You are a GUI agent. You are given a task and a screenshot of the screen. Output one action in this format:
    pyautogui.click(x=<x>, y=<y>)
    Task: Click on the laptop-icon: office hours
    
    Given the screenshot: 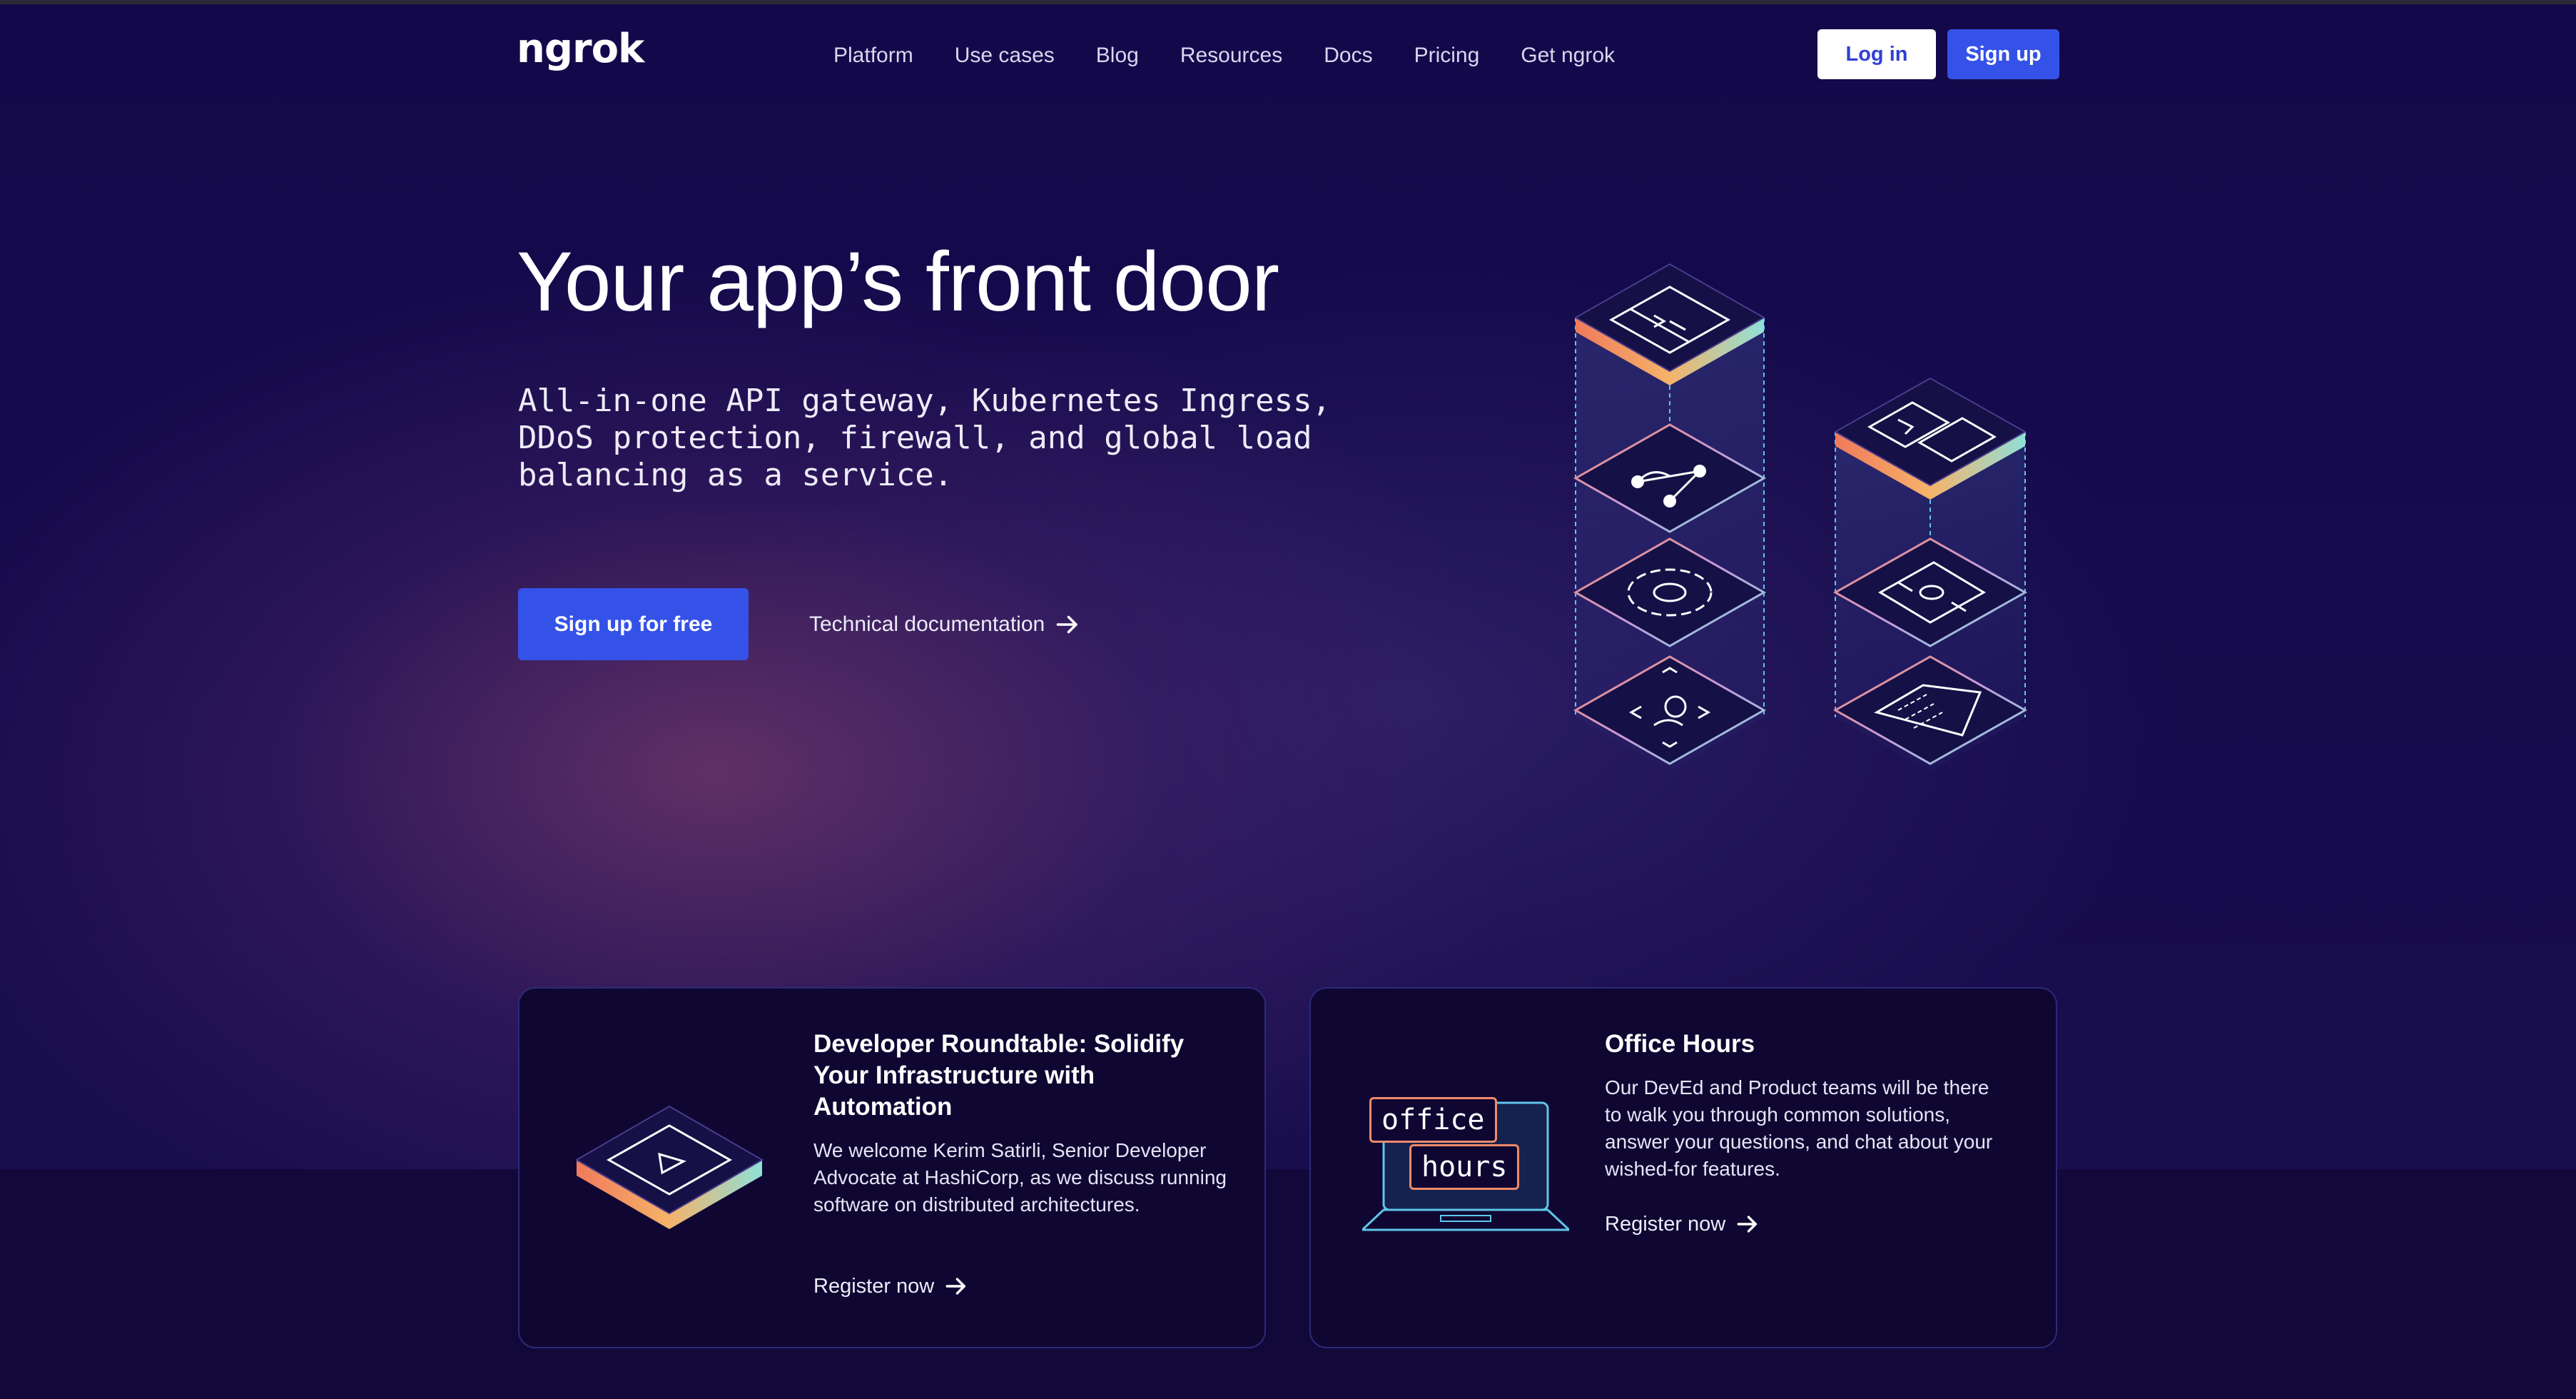 What is the action you would take?
    pyautogui.click(x=1466, y=1167)
    